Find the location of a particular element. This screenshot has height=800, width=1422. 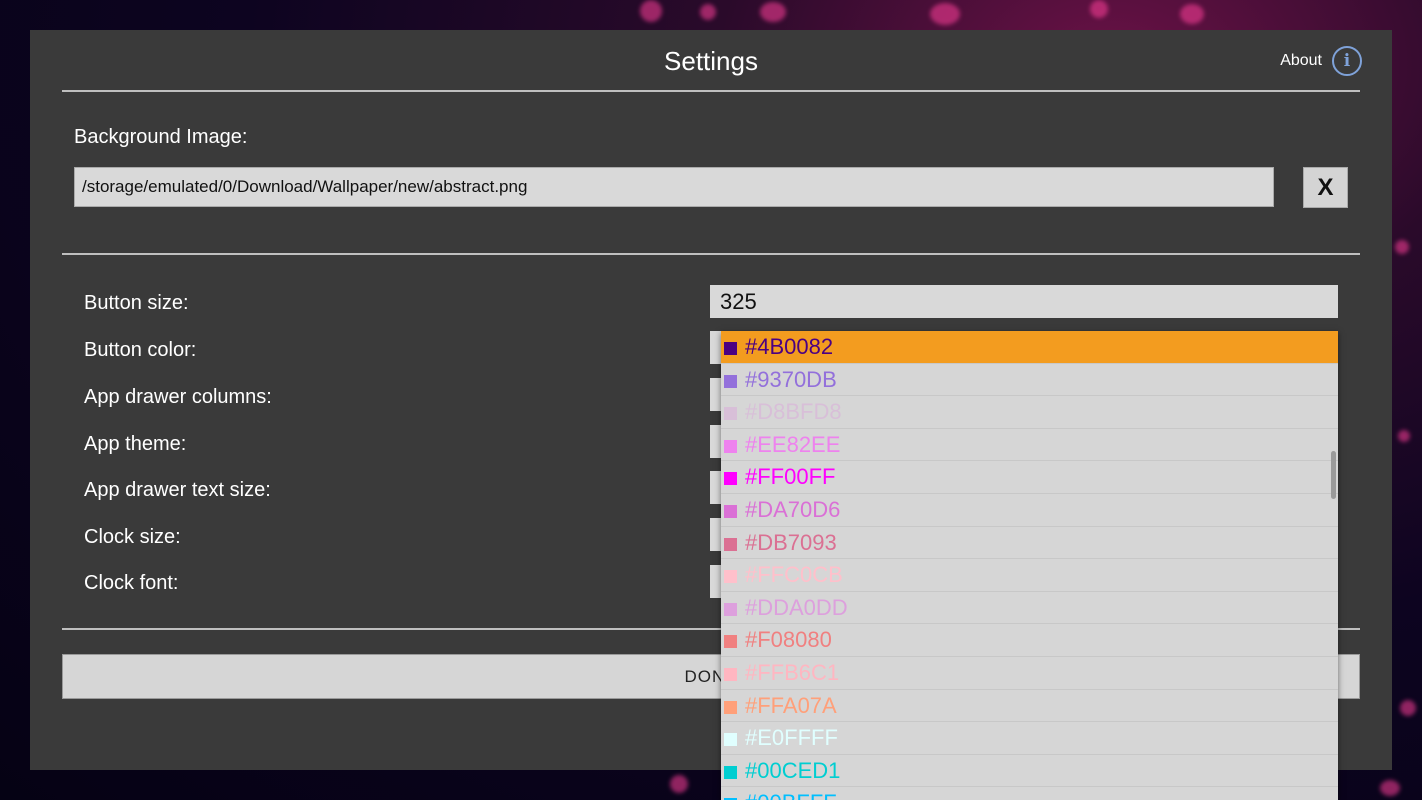

color-option: #DB7093 is located at coordinates (1029, 543).